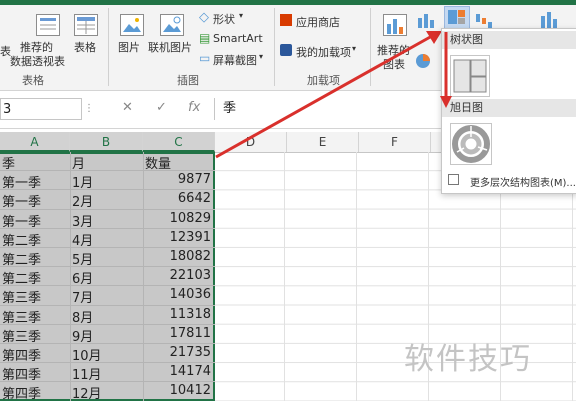 The width and height of the screenshot is (576, 402). Describe the element at coordinates (446, 102) in the screenshot. I see `arrowhead-icon` at that location.